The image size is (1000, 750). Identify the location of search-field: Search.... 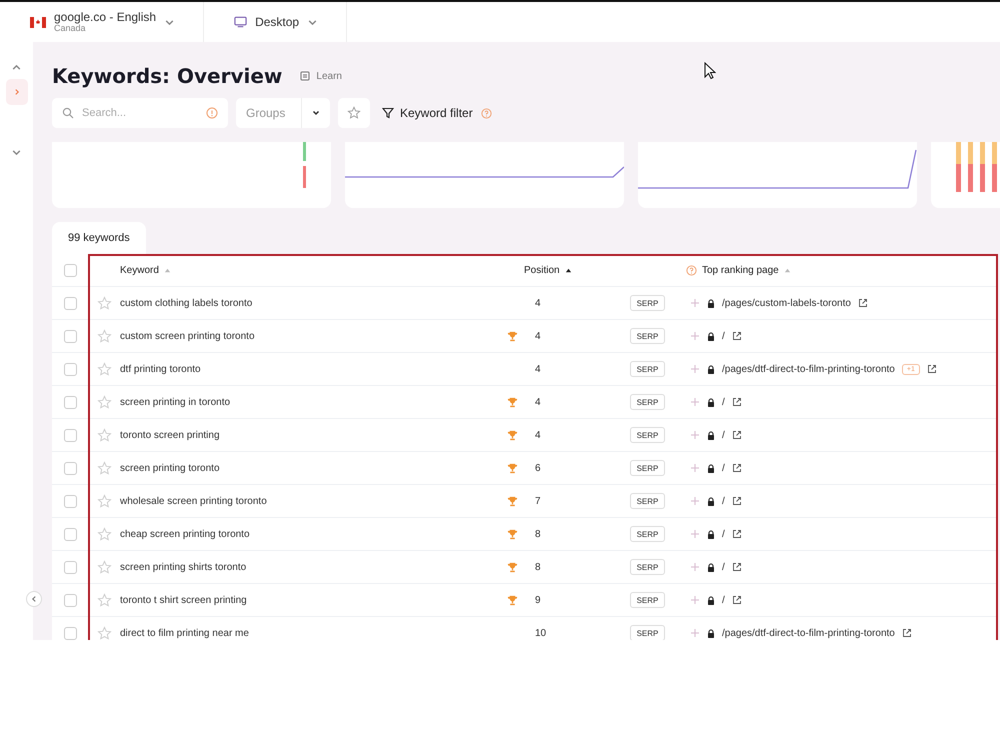
(140, 113).